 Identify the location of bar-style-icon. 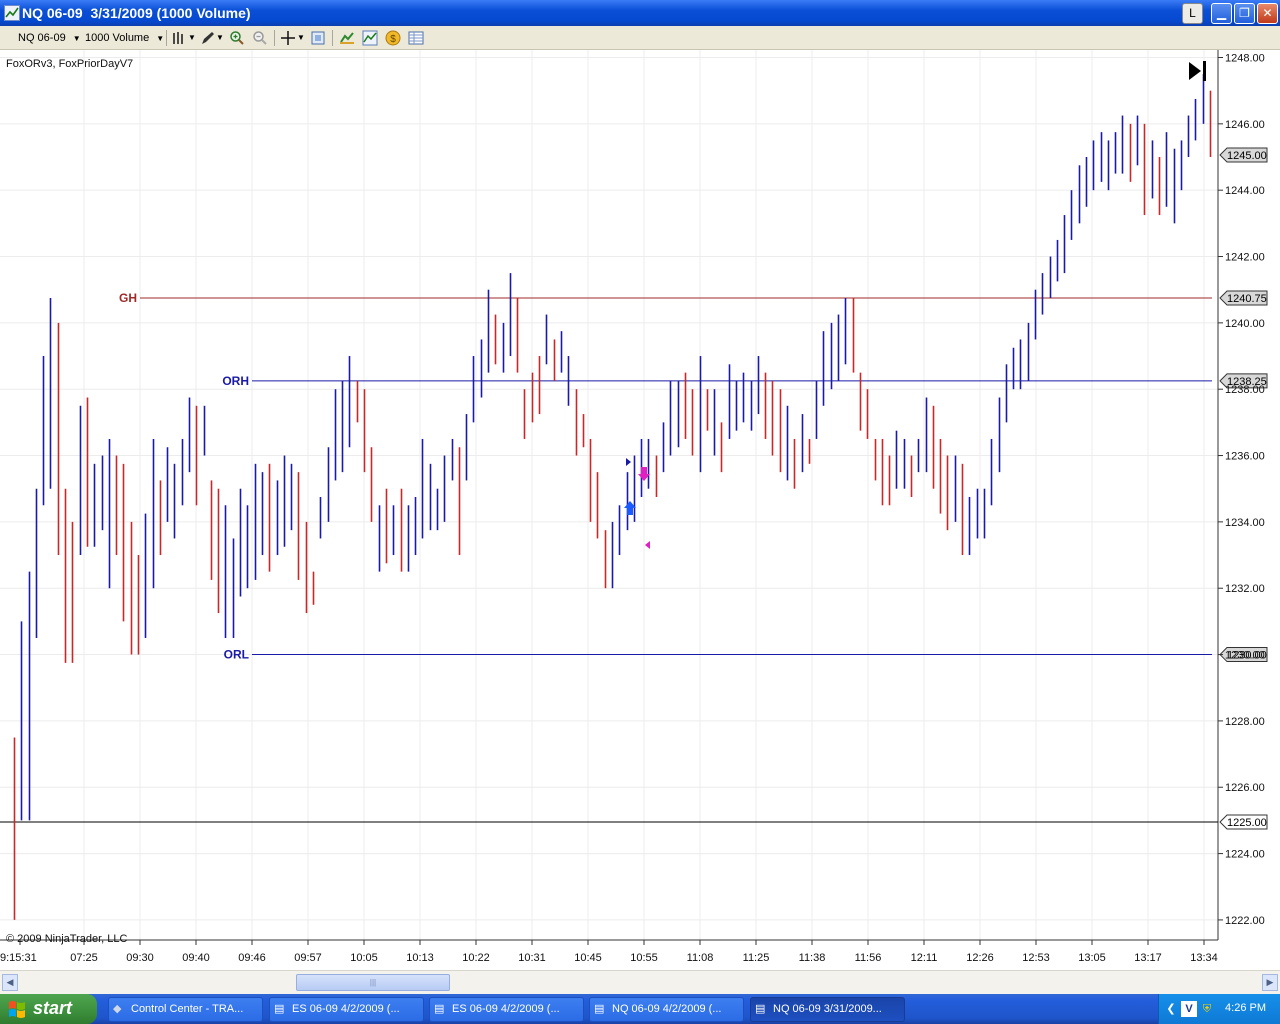
(179, 38).